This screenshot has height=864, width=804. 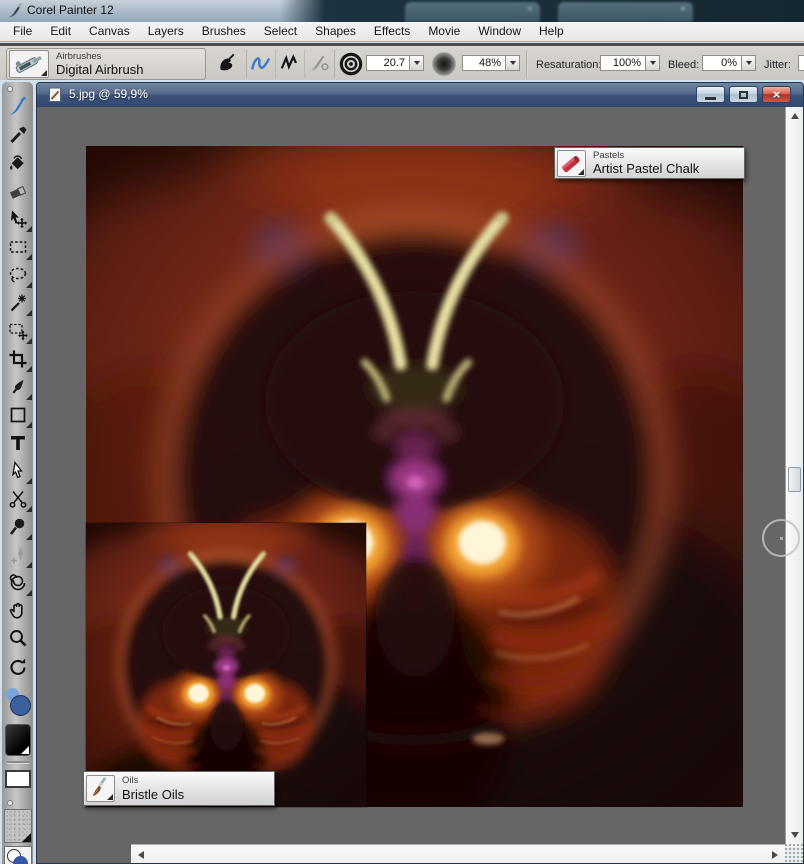 I want to click on resaturation-field: 100%, so click(x=623, y=63).